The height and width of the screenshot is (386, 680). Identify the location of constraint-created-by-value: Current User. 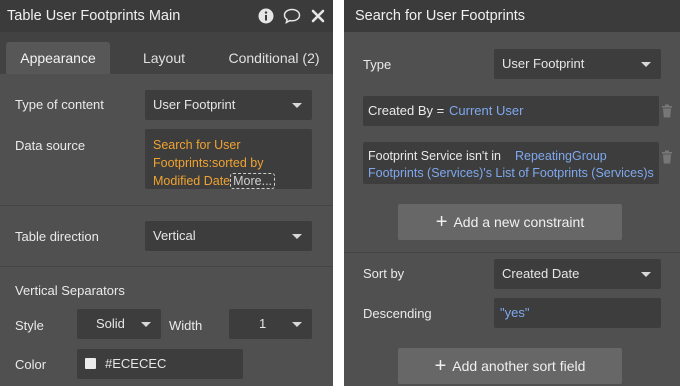
(486, 110).